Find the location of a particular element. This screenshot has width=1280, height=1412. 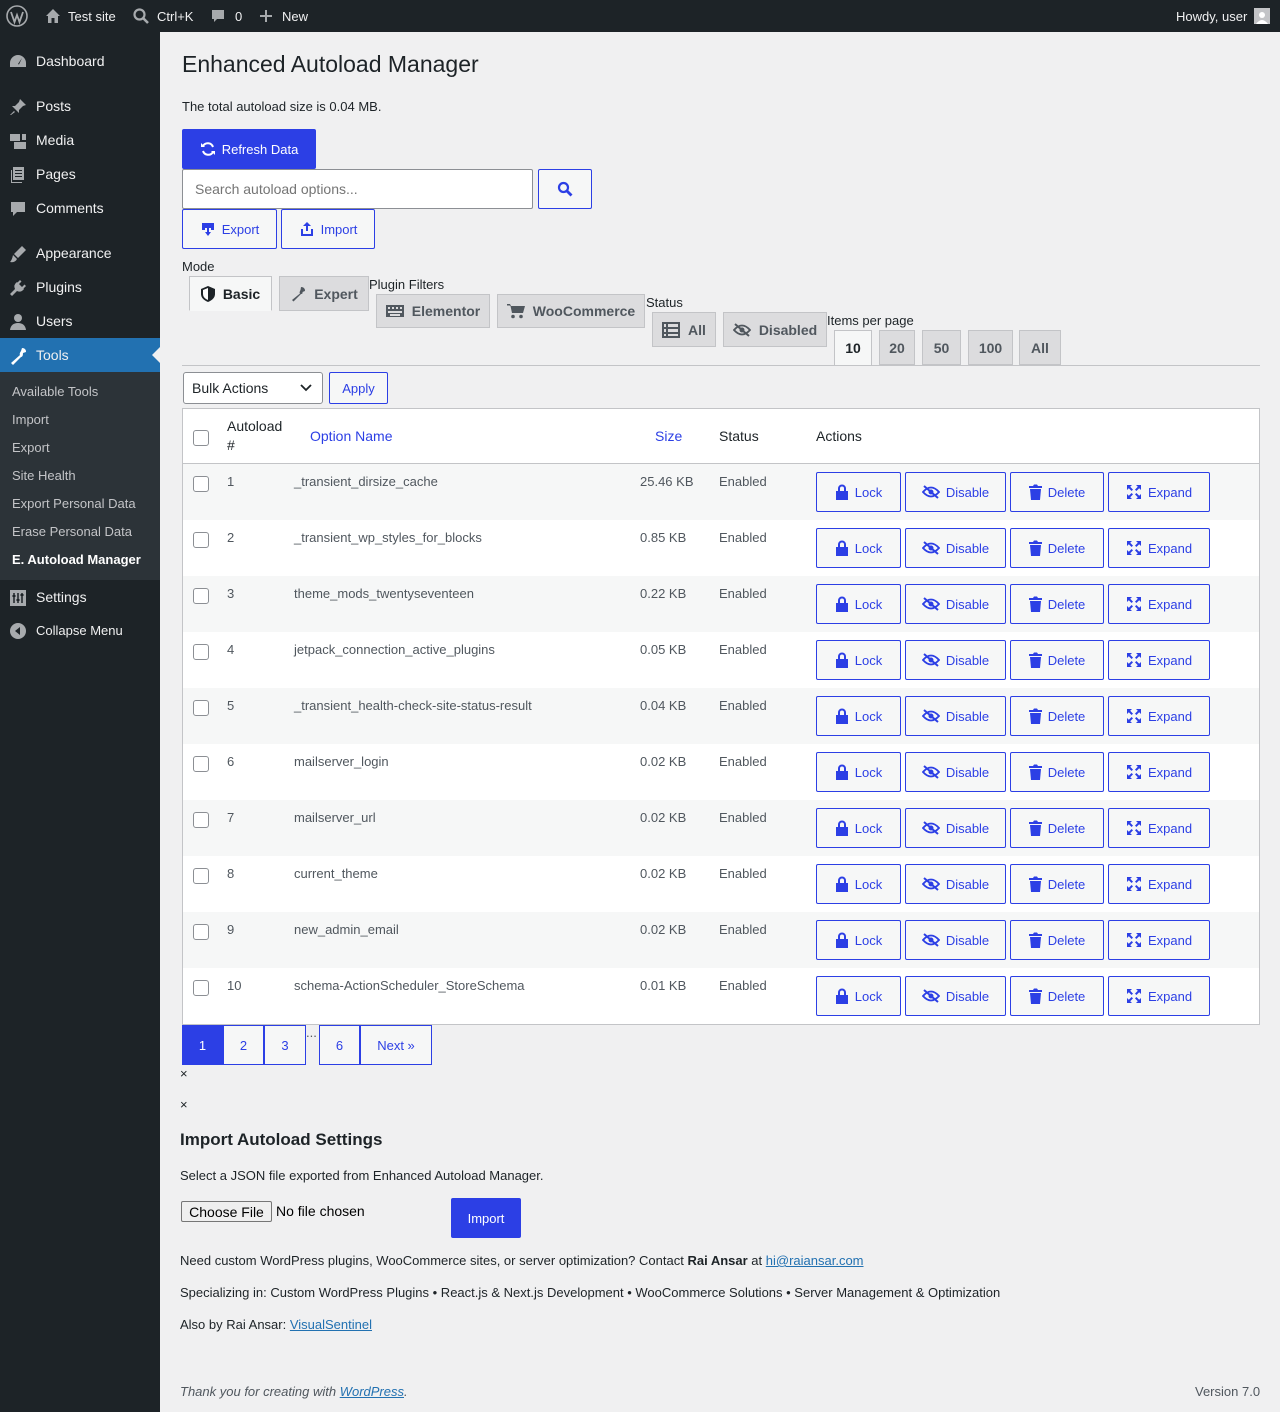

submenu-site-health: Site Health is located at coordinates (44, 475).